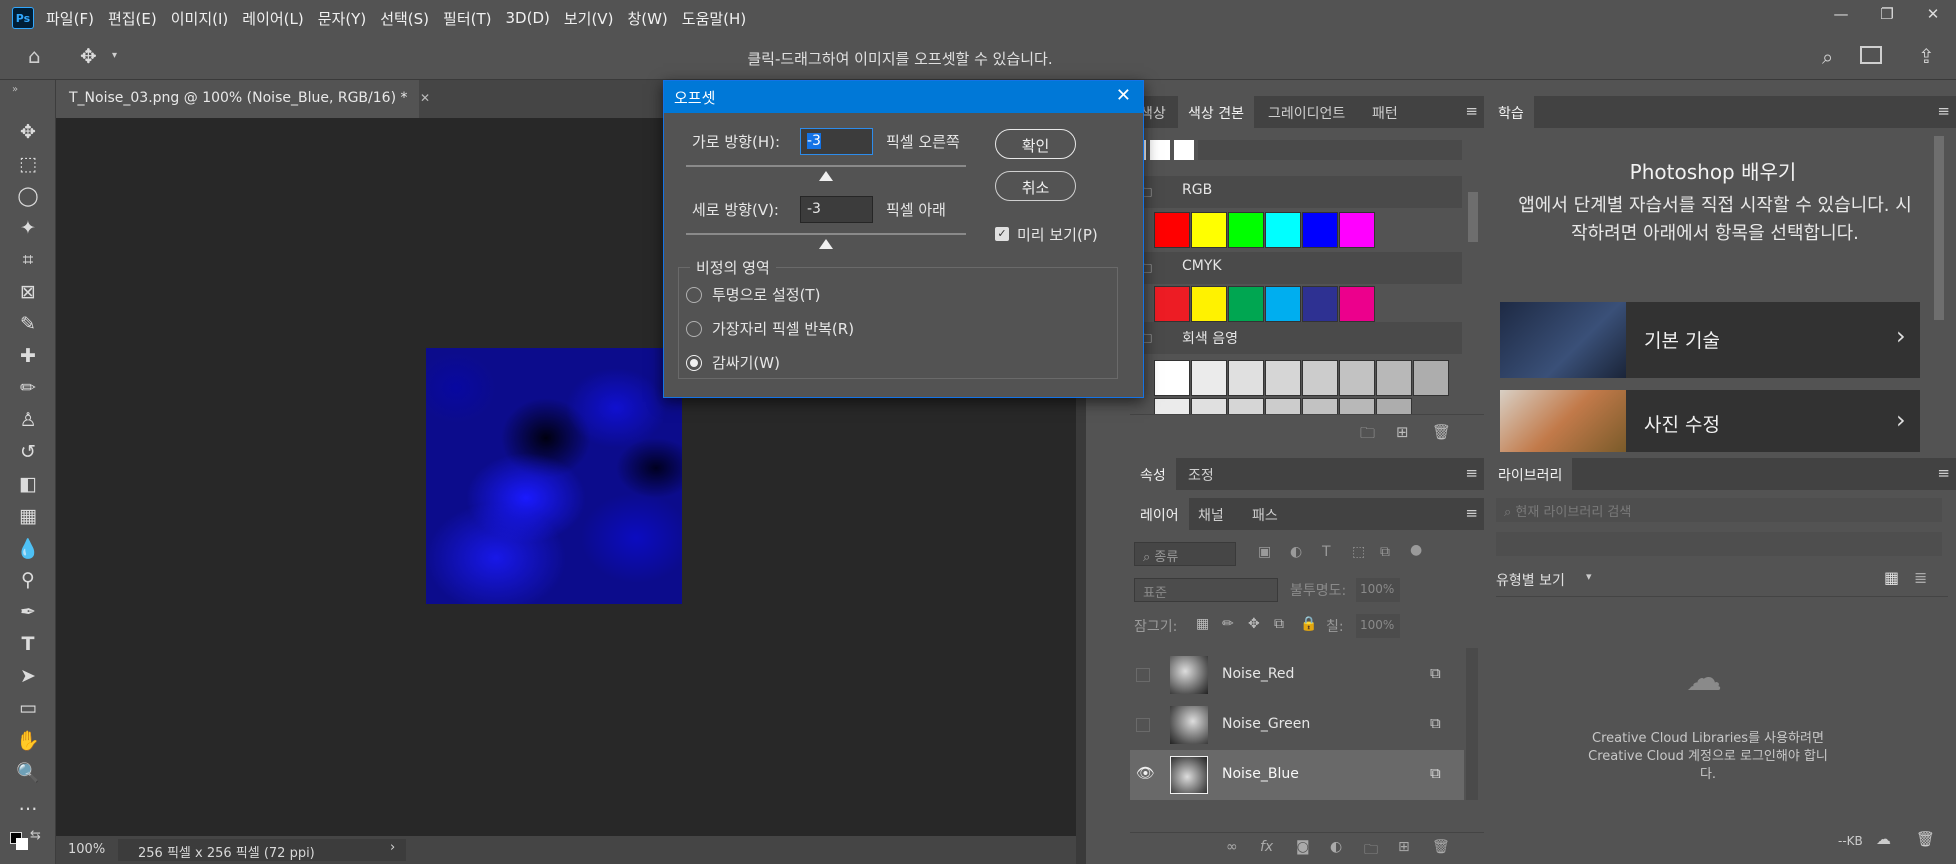 The image size is (1956, 864). I want to click on radio-transparent, so click(694, 295).